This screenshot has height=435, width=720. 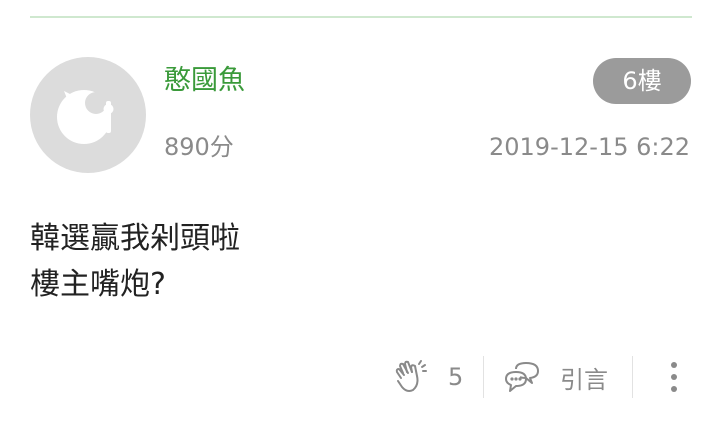 I want to click on post-content-line: 樓主嘴炮?, so click(x=98, y=284).